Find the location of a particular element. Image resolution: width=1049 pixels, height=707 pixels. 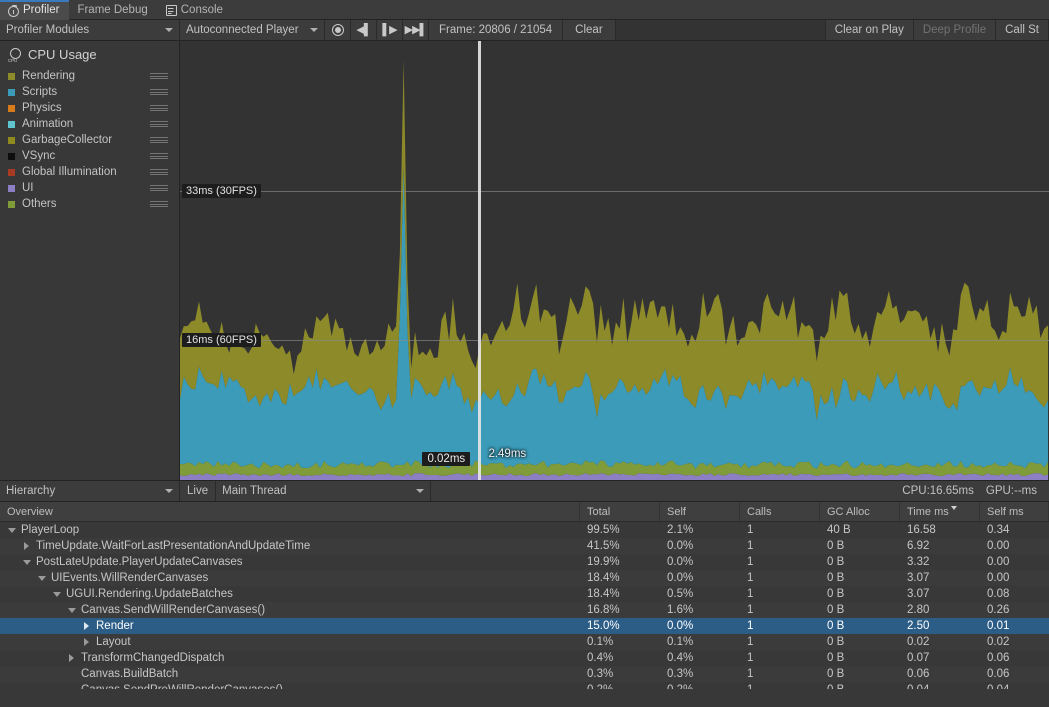

clear-button: Clear is located at coordinates (589, 30).